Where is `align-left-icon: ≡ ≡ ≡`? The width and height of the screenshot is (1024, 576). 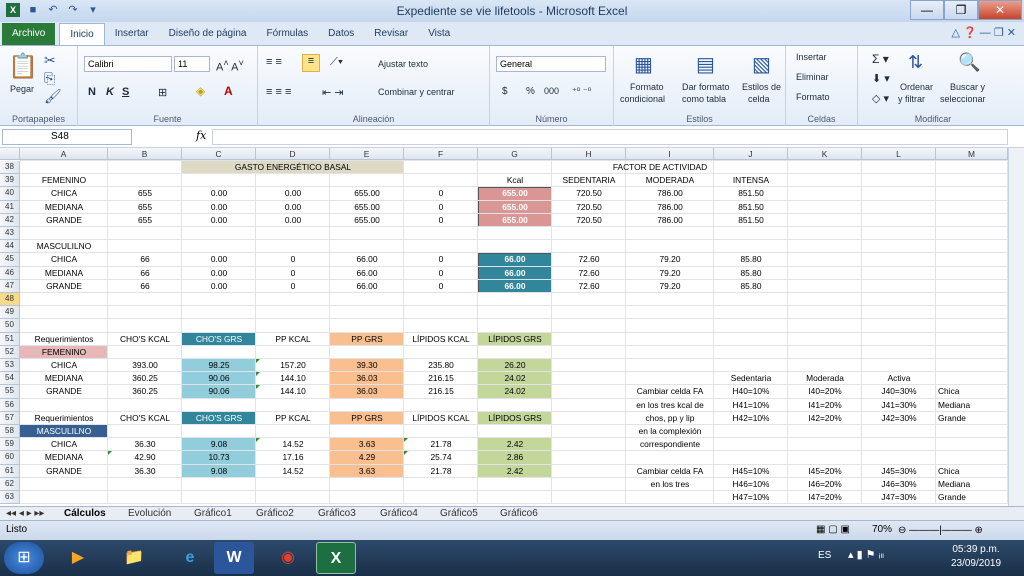 align-left-icon: ≡ ≡ ≡ is located at coordinates (278, 92).